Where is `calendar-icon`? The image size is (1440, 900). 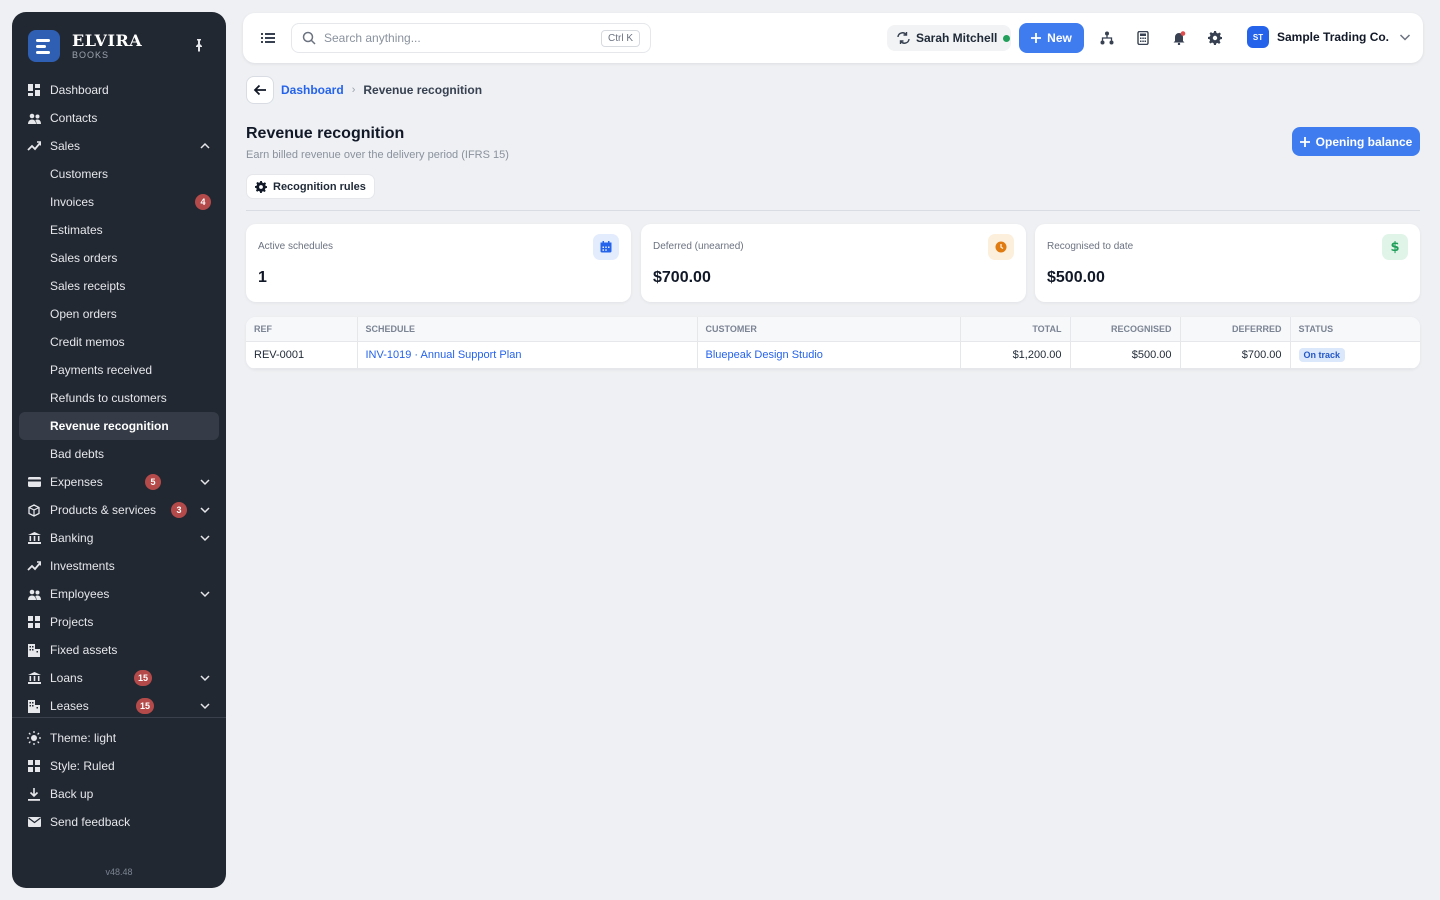 calendar-icon is located at coordinates (606, 247).